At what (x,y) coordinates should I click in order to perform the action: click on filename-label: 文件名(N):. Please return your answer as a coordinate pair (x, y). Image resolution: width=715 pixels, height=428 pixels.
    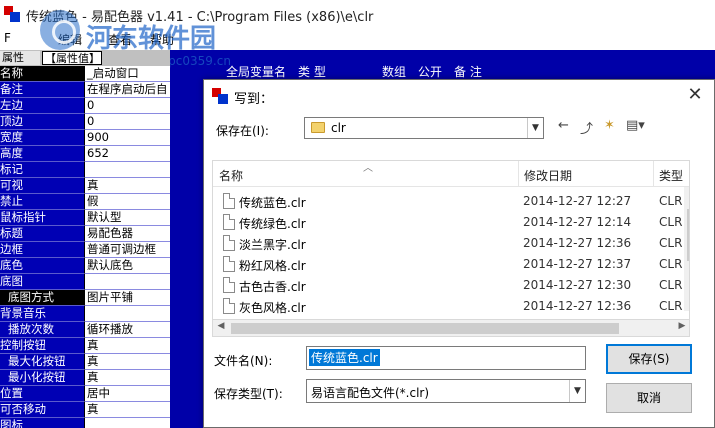
    Looking at the image, I should click on (243, 361).